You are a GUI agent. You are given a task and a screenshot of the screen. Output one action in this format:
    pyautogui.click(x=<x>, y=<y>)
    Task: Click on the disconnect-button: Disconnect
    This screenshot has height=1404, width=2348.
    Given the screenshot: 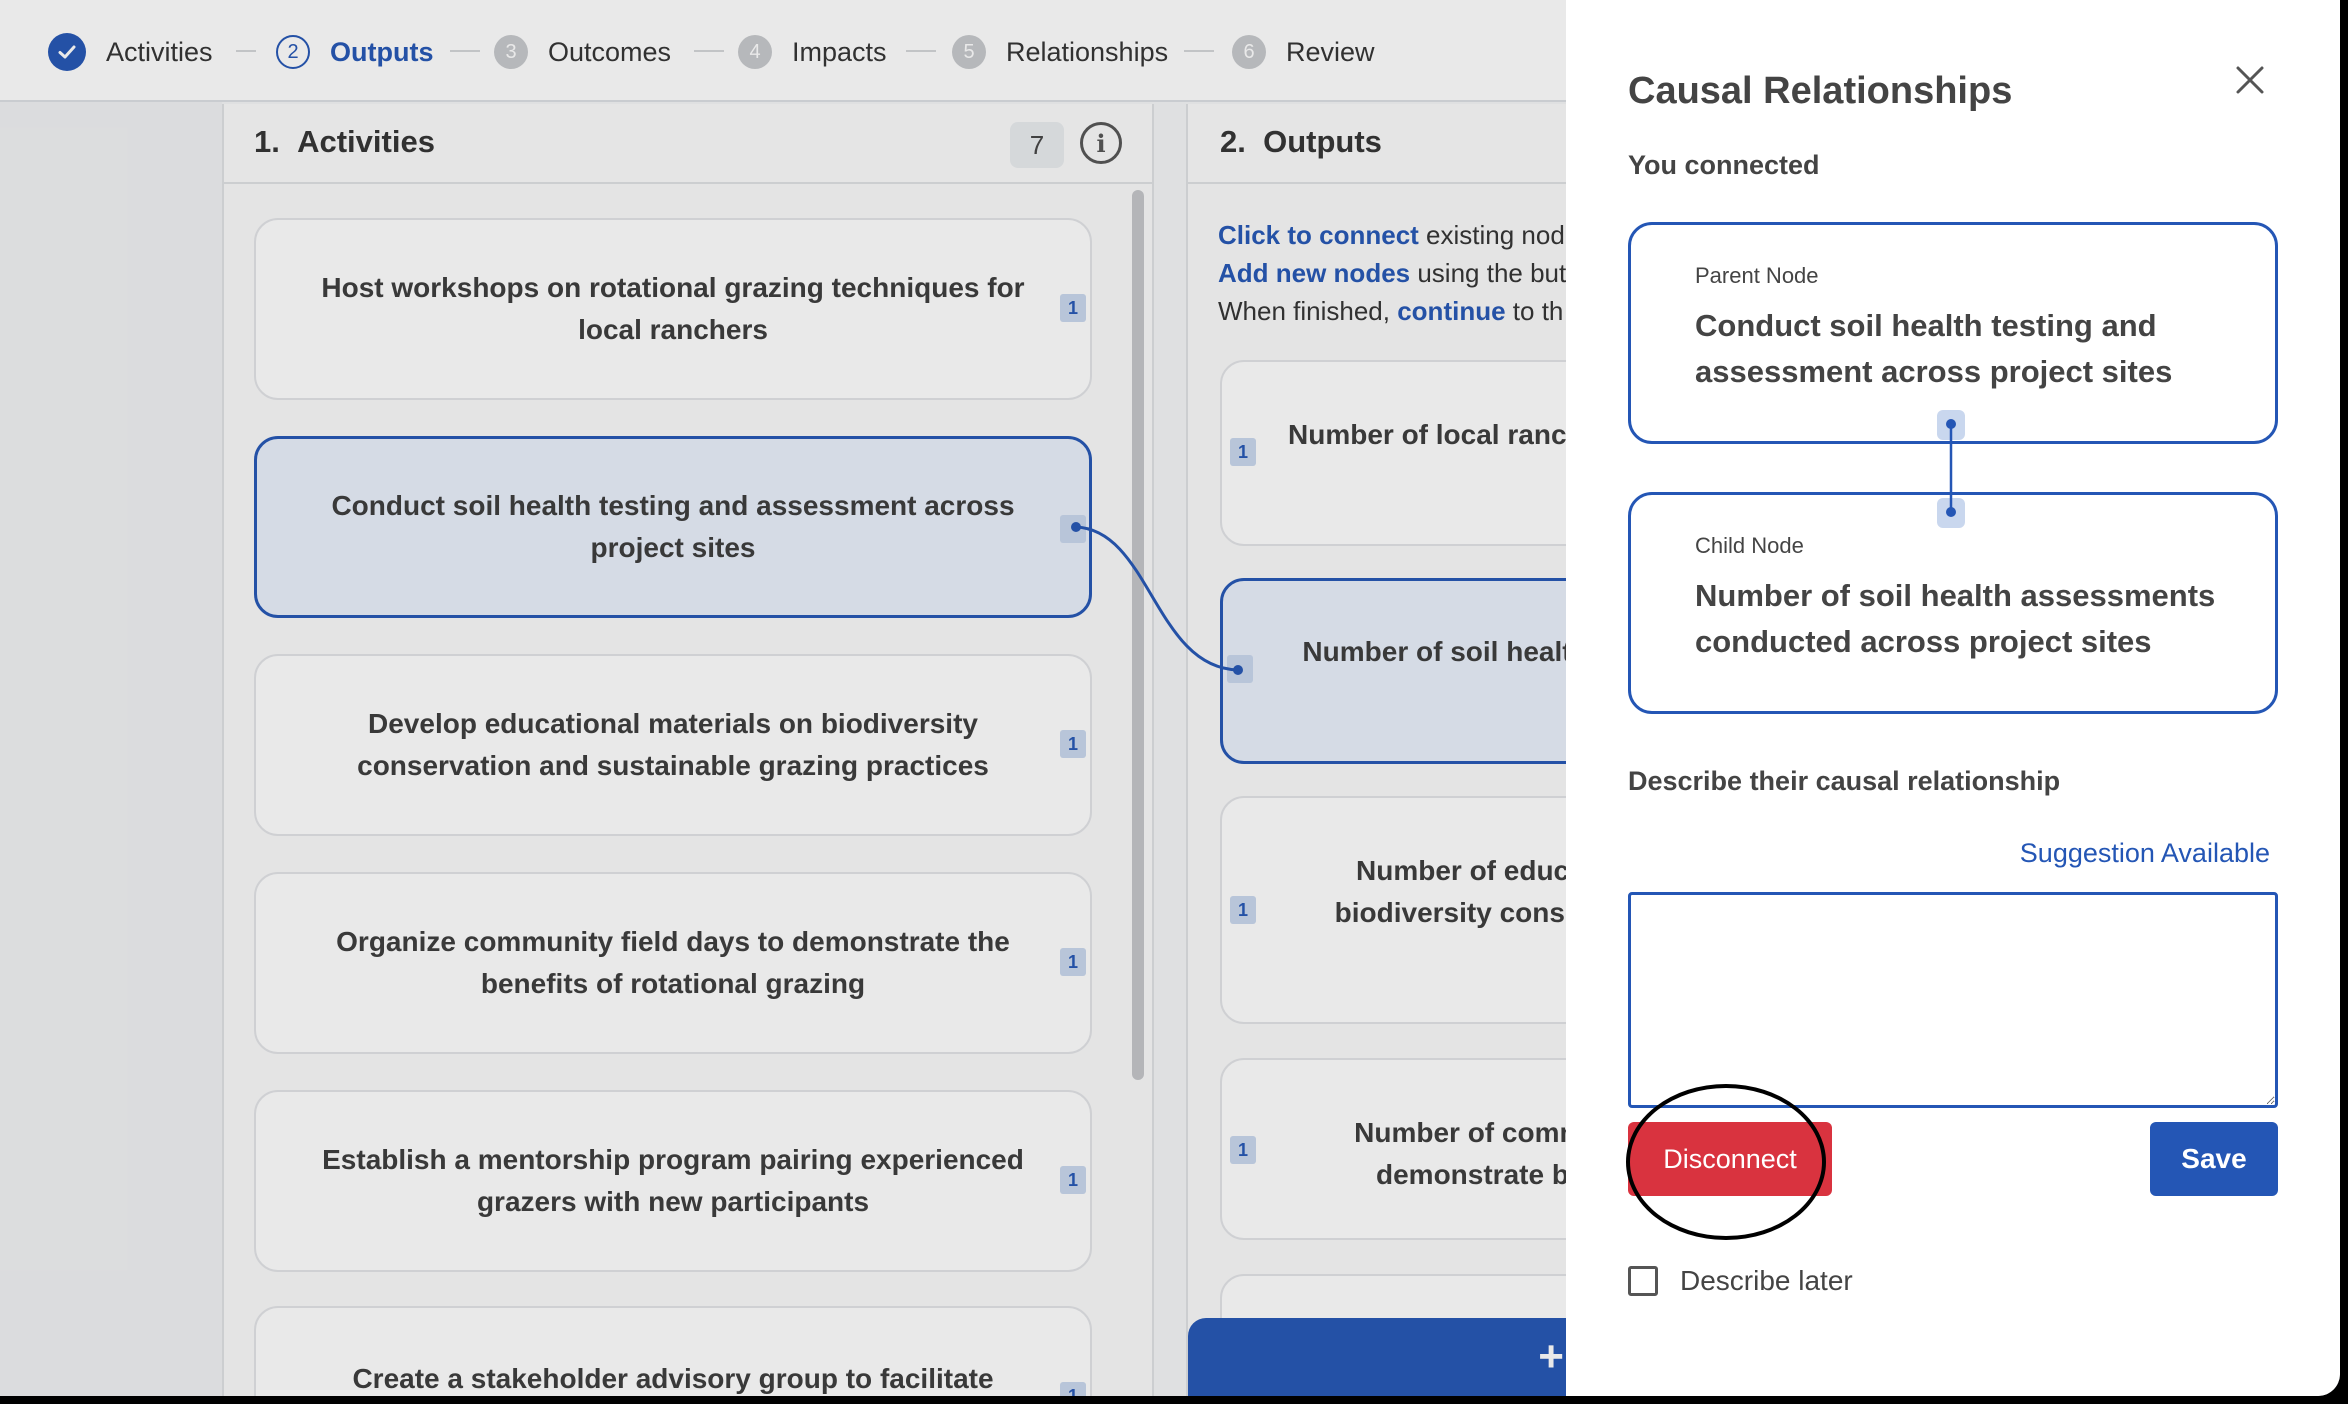 What is the action you would take?
    pyautogui.click(x=1730, y=1159)
    